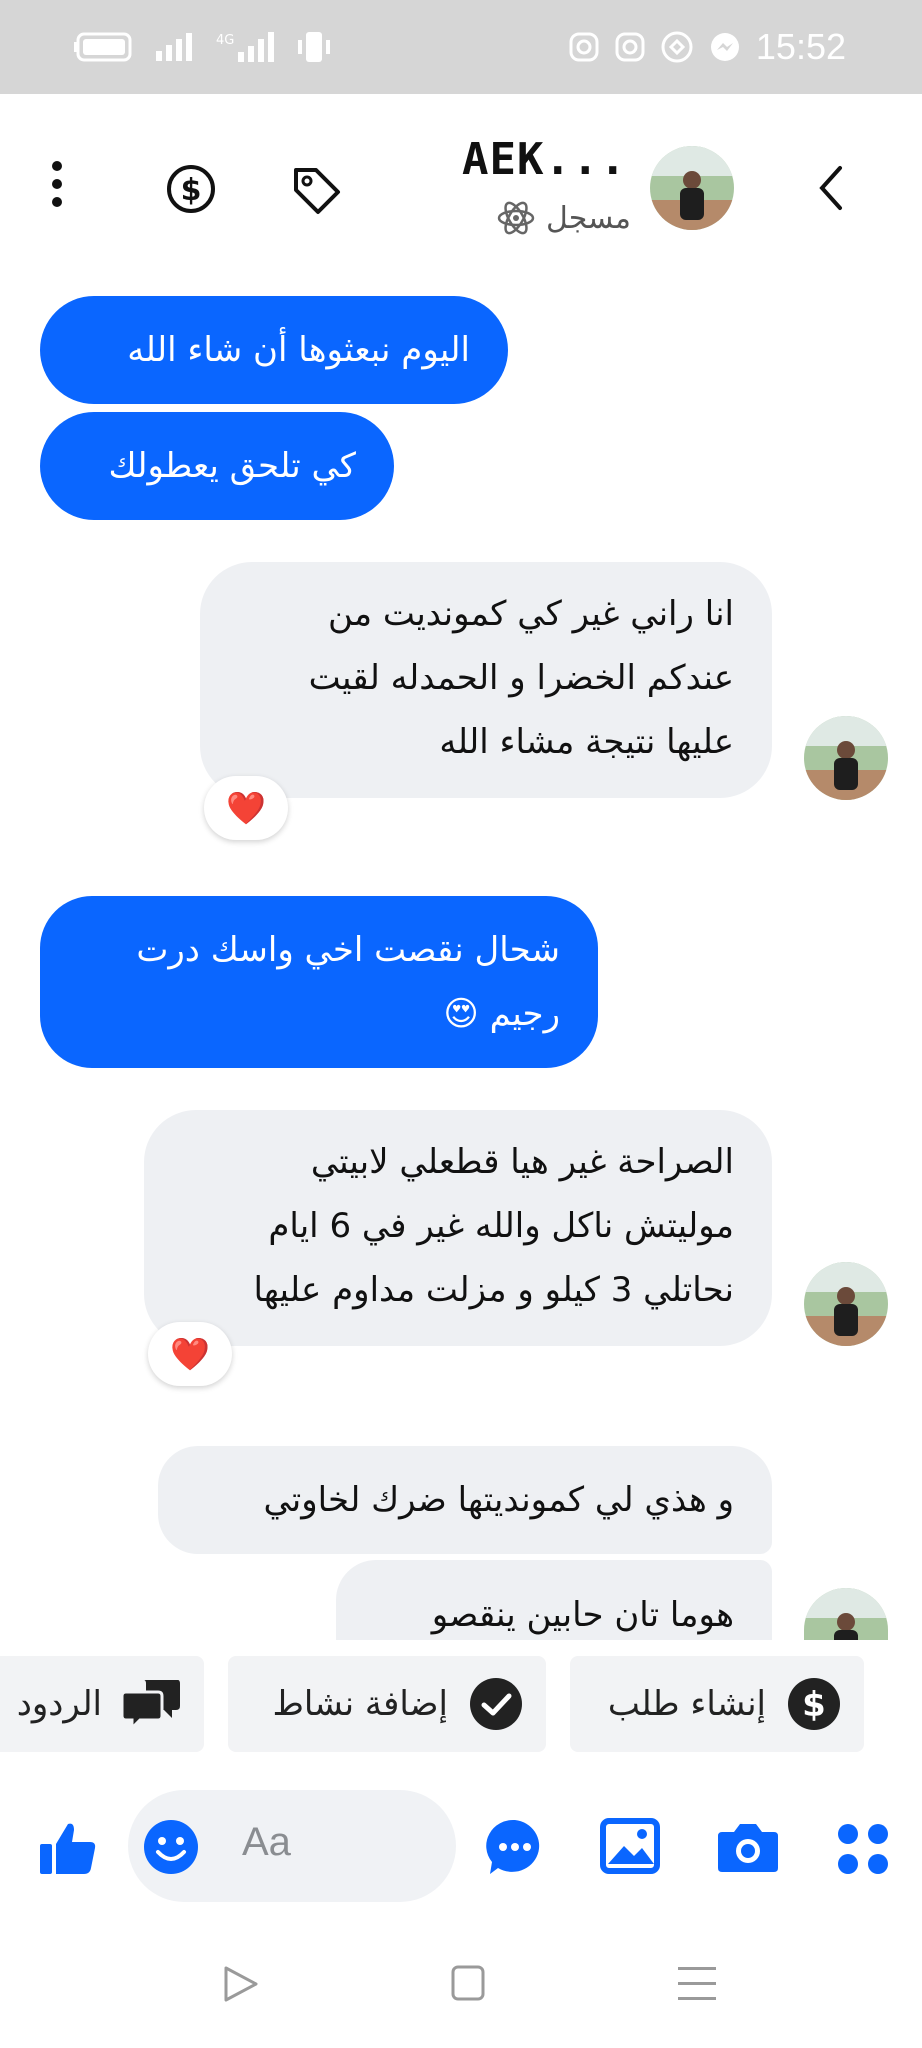  What do you see at coordinates (686, 1704) in the screenshot?
I see `create-order-label: إنشاء طلب` at bounding box center [686, 1704].